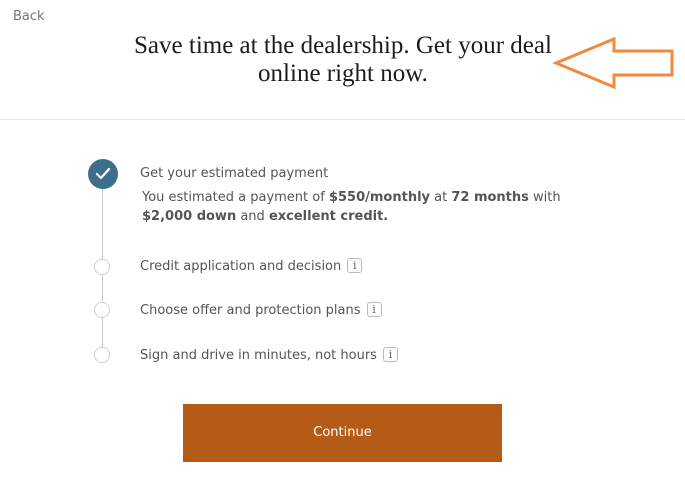 This screenshot has width=685, height=484. Describe the element at coordinates (252, 216) in the screenshot. I see `desc-text: and` at that location.